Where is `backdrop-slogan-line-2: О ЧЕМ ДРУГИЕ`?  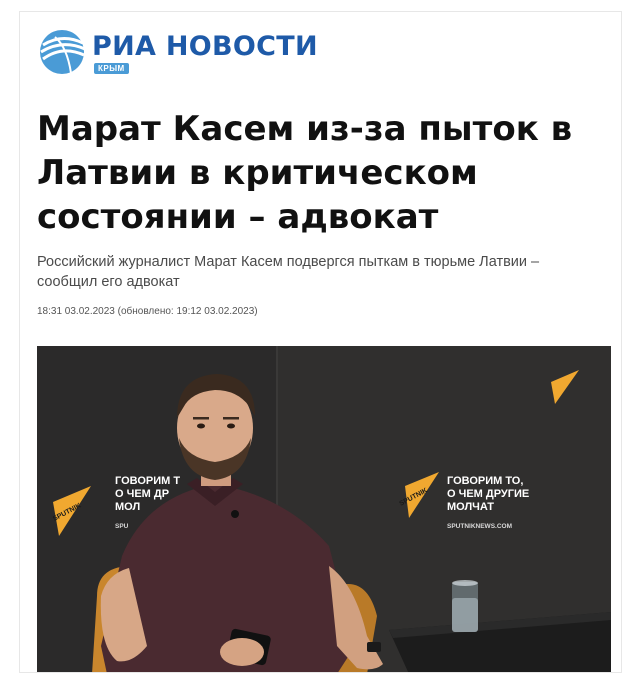
backdrop-slogan-line-2: О ЧЕМ ДРУГИЕ is located at coordinates (488, 494).